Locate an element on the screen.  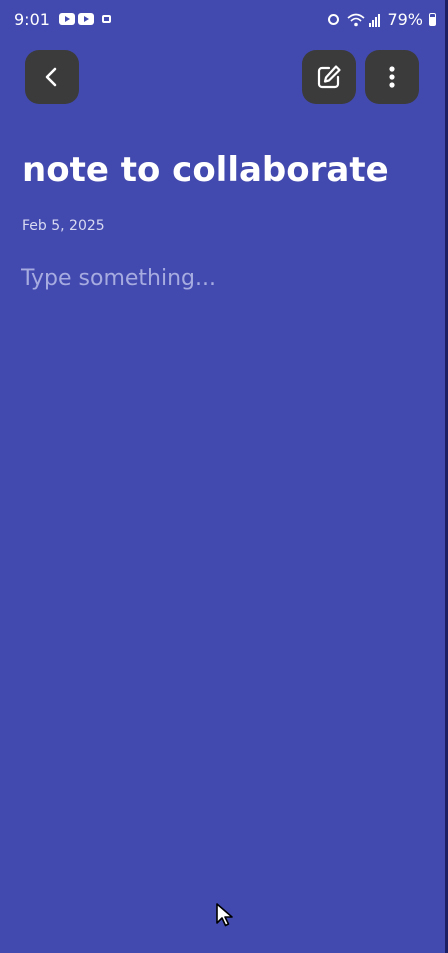
battery-percent: 79% is located at coordinates (405, 19).